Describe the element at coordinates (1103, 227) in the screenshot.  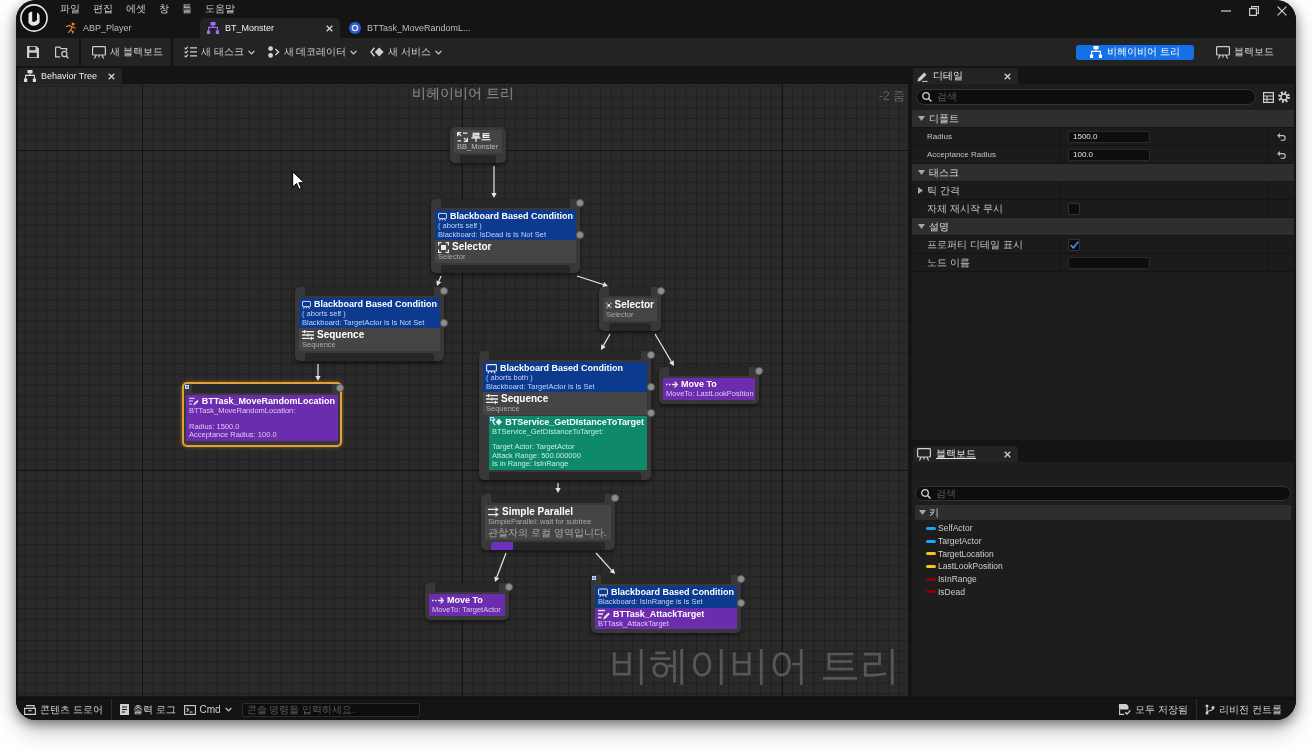
I see `section-header: 설명` at that location.